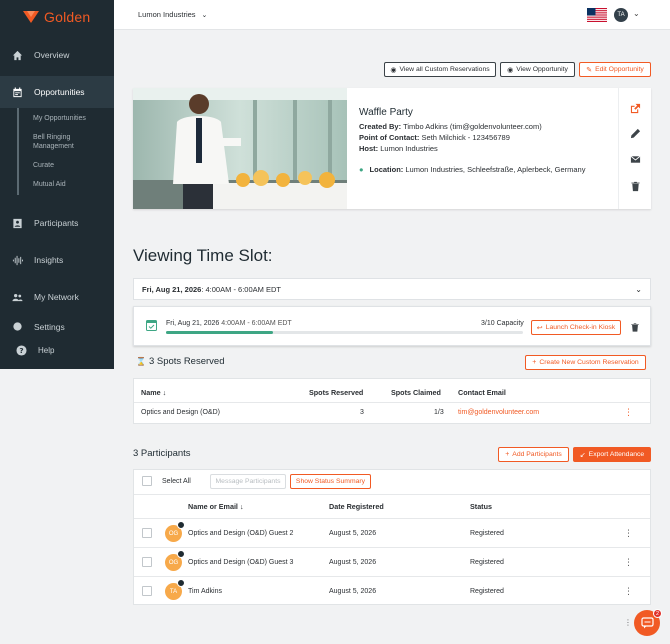  I want to click on user-avatar: TA, so click(621, 15).